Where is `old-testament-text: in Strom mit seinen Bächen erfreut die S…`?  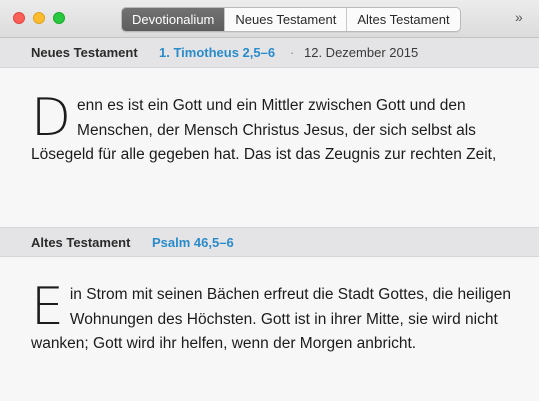
old-testament-text: in Strom mit seinen Bächen erfreut die S… is located at coordinates (271, 319).